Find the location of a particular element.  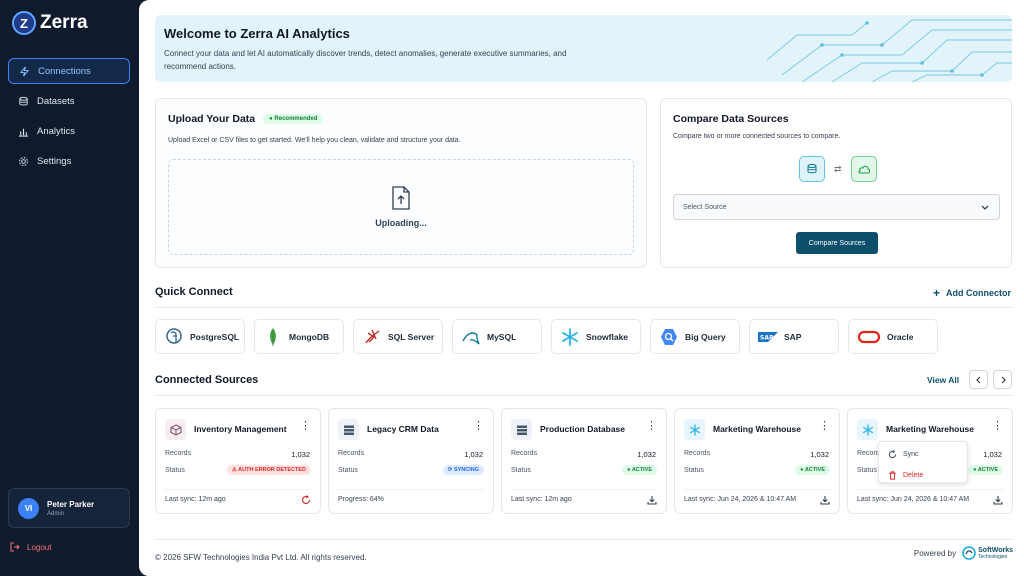

prev-page-button is located at coordinates (978, 379).